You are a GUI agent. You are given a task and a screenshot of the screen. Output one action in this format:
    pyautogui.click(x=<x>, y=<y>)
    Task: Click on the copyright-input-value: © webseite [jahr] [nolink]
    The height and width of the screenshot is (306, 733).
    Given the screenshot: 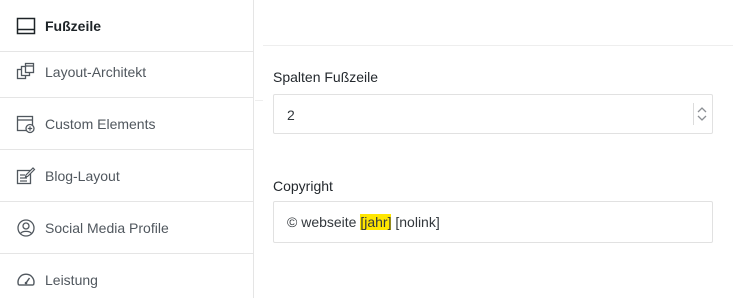 What is the action you would take?
    pyautogui.click(x=363, y=222)
    